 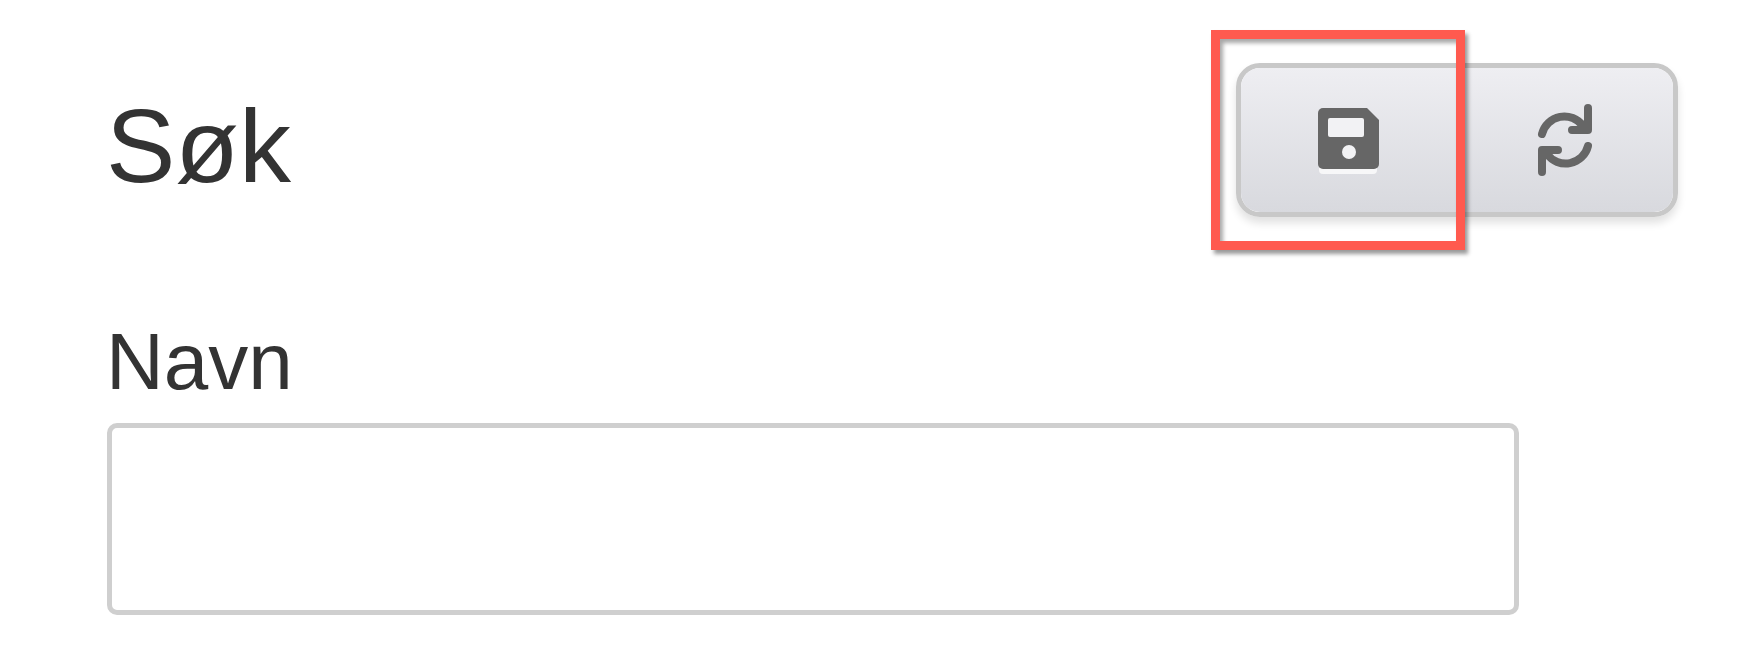 What do you see at coordinates (200, 362) in the screenshot?
I see `field-label: Navn` at bounding box center [200, 362].